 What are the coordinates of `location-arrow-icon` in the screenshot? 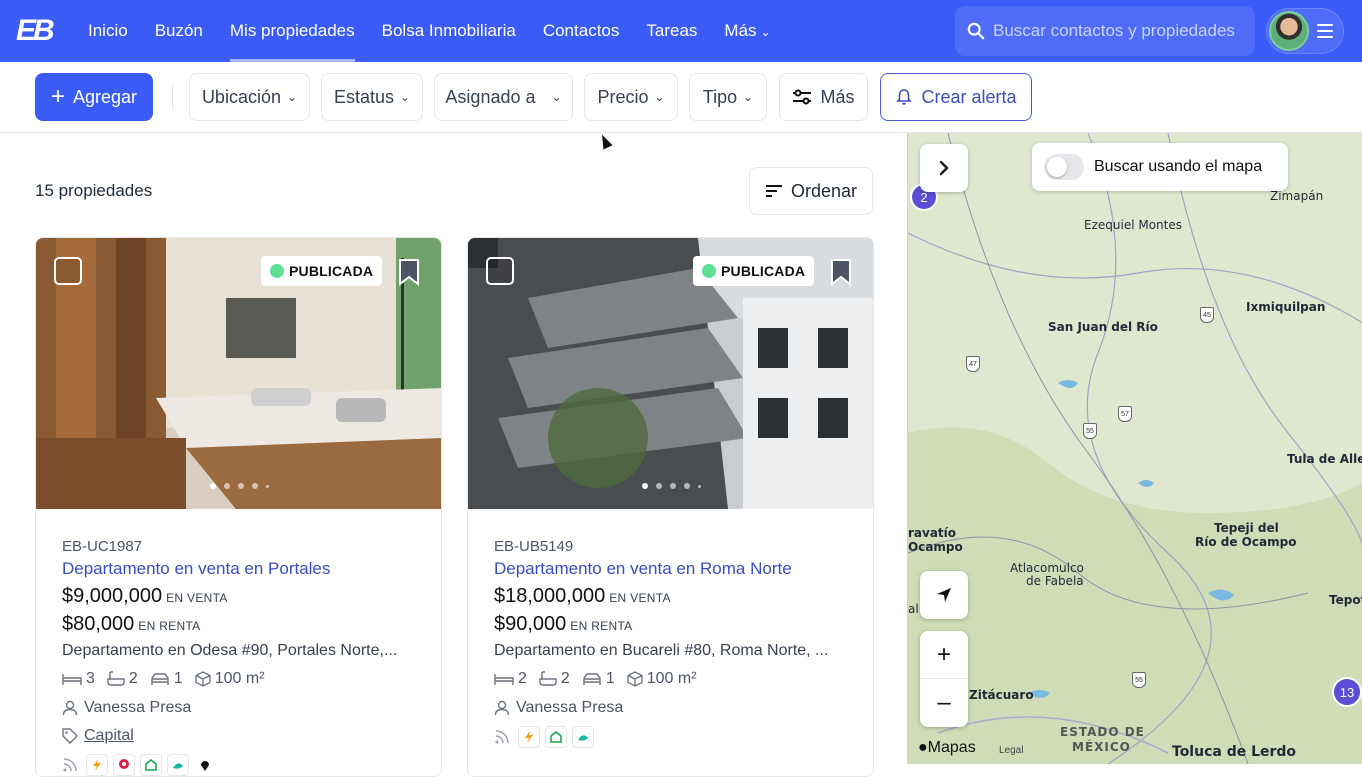 It's located at (944, 595).